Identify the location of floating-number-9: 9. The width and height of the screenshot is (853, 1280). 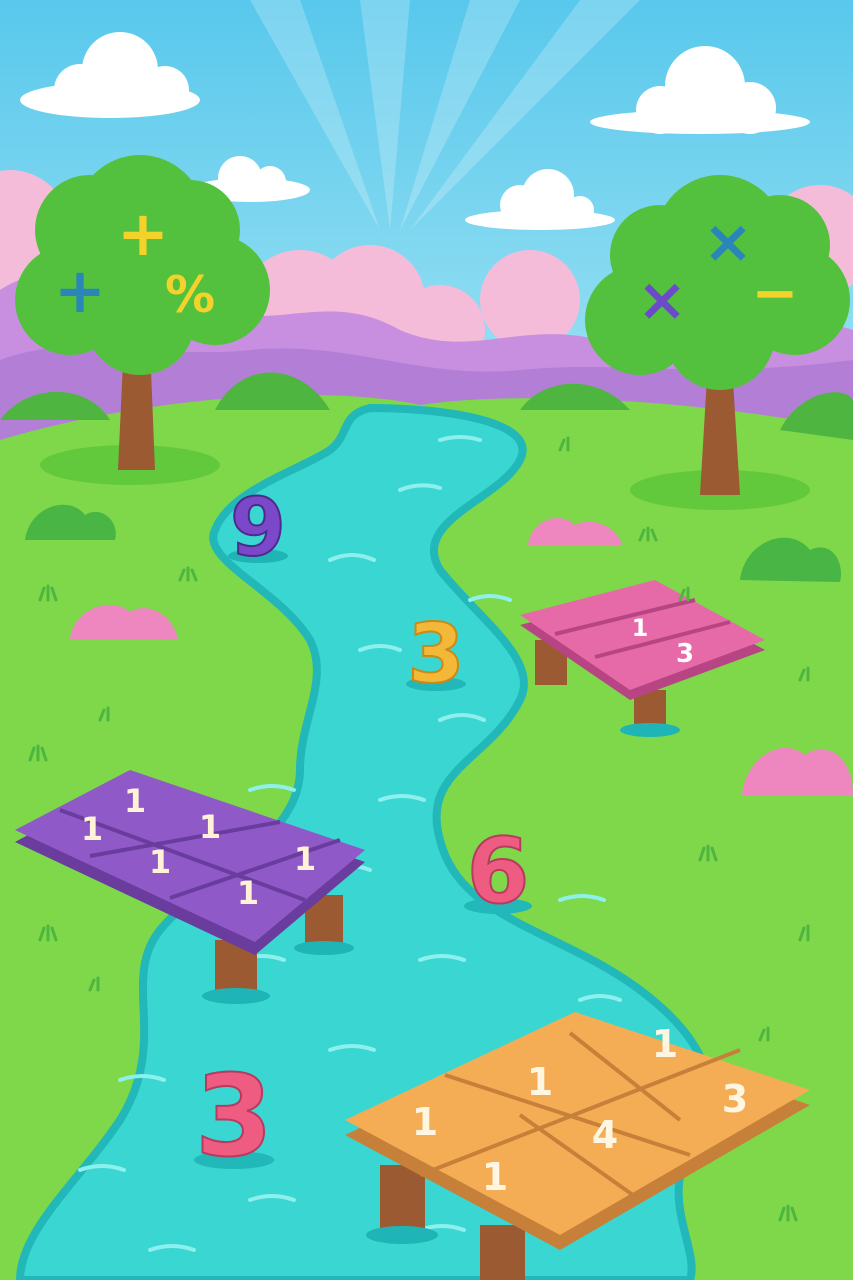
(258, 527).